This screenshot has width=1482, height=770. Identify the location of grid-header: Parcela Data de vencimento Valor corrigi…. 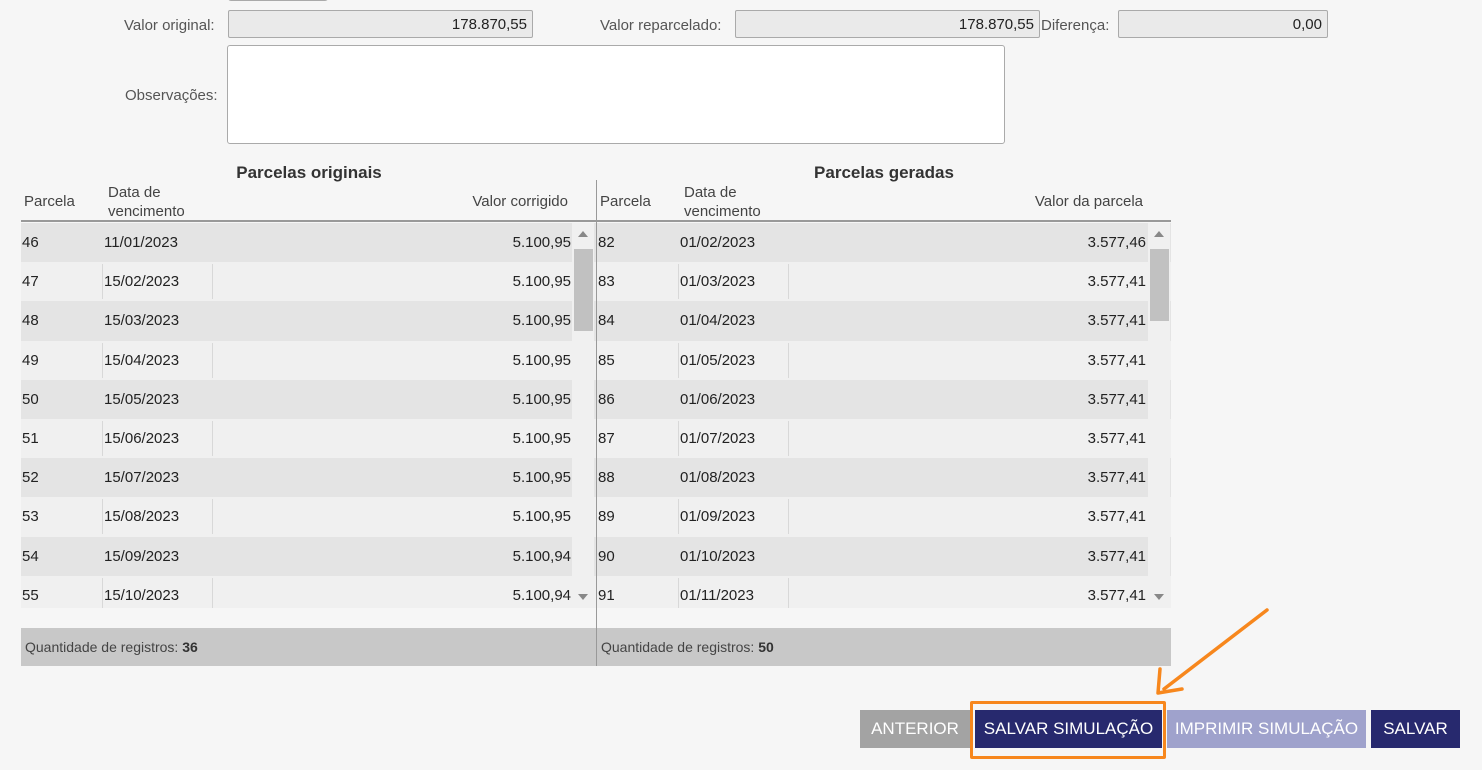
(308, 201).